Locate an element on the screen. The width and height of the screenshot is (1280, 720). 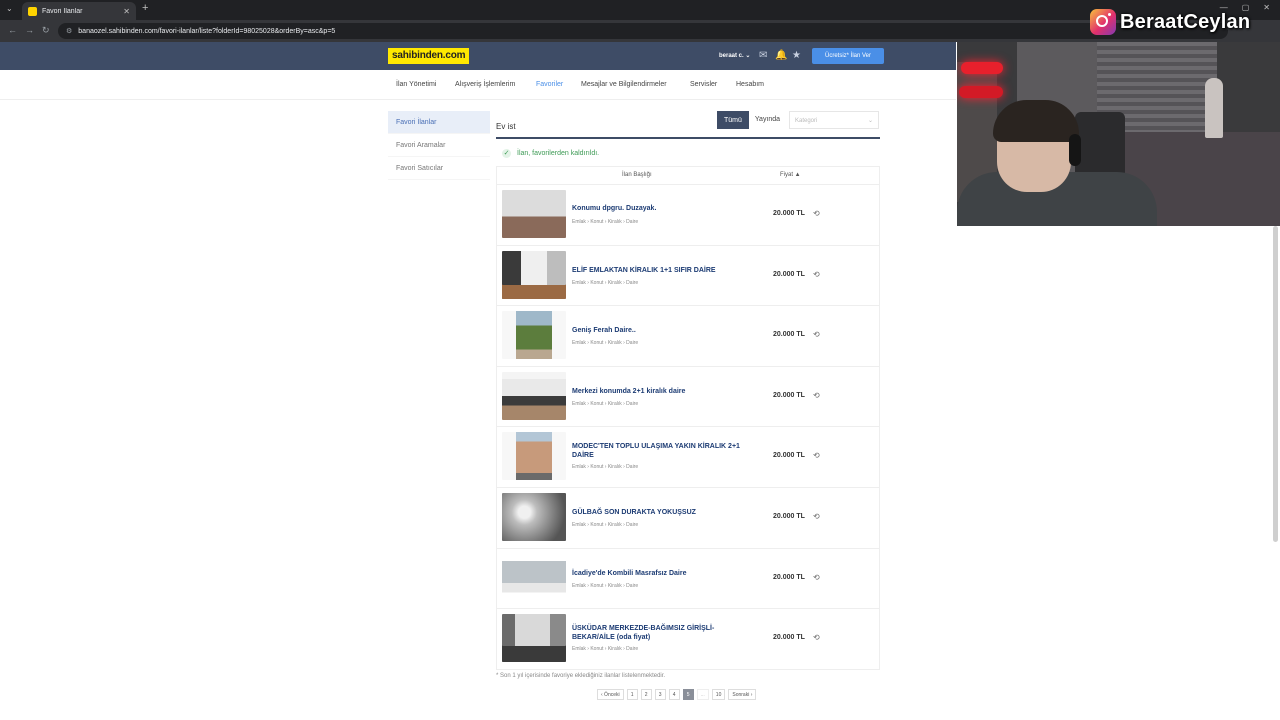
folder-title: Ev ist is located at coordinates (506, 126).